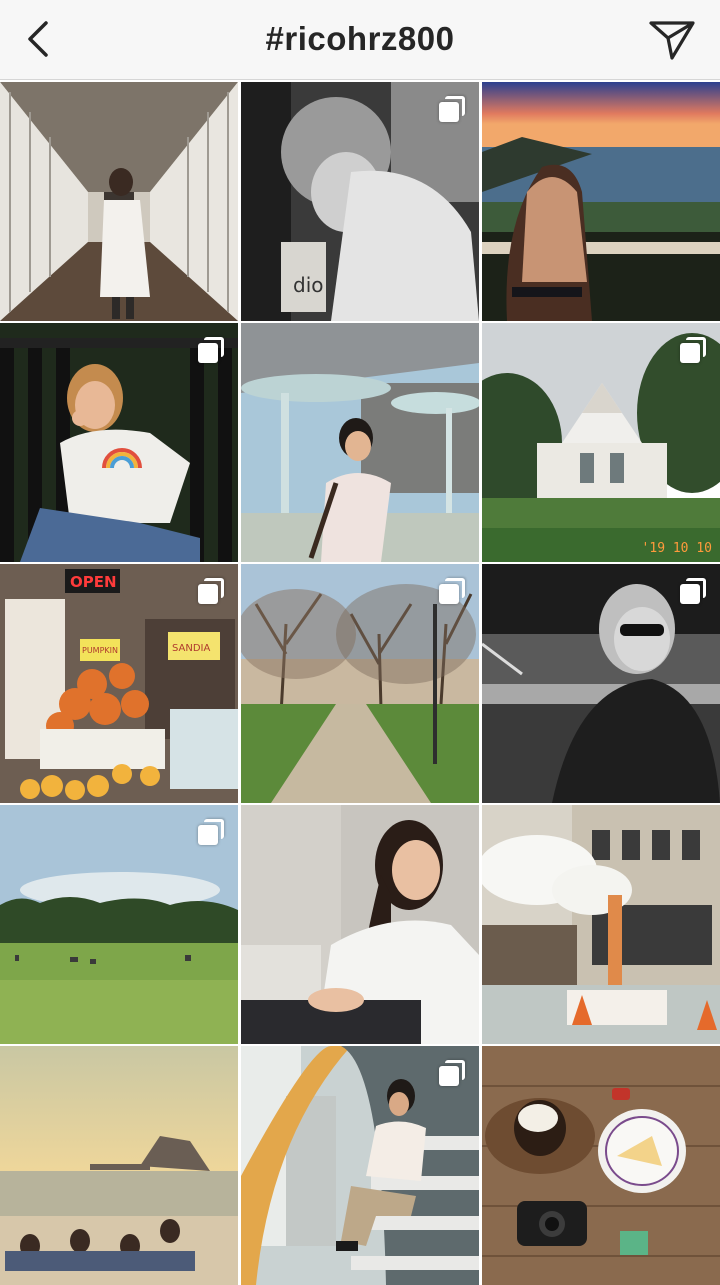  I want to click on post-tile: OPEN PUMPKIN SANDIA, so click(119, 683).